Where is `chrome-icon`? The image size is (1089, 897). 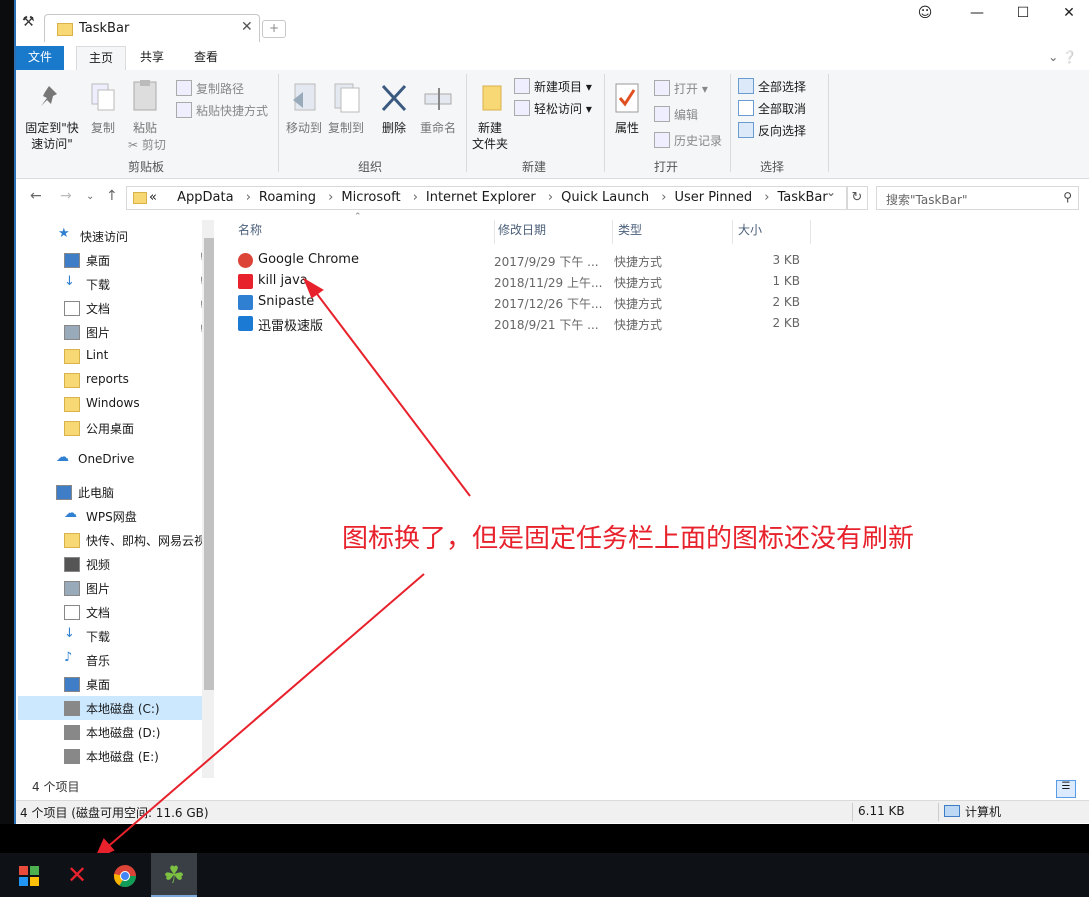
chrome-icon is located at coordinates (125, 875).